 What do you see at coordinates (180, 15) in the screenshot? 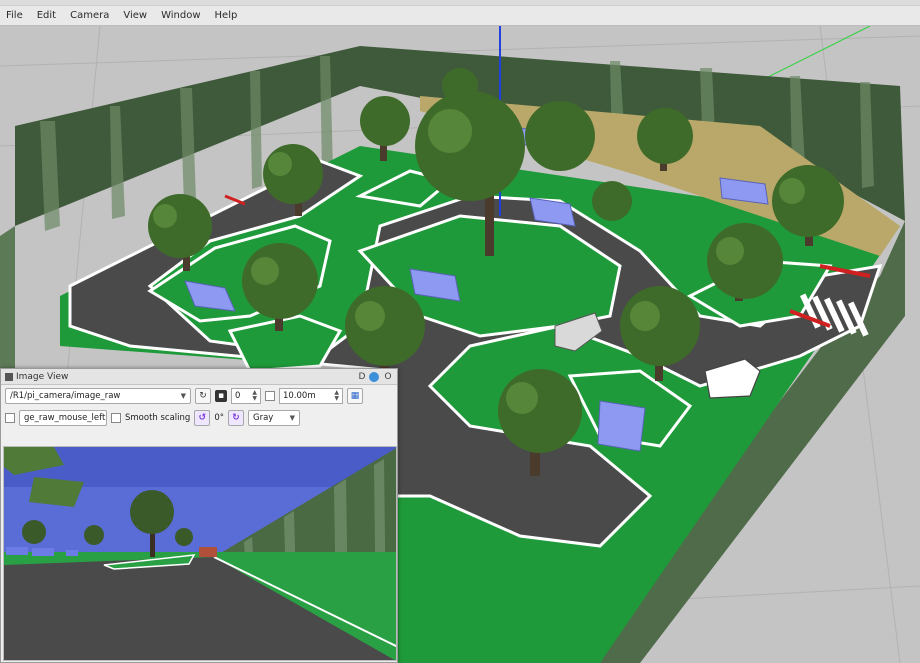
I see `menu-window: Window` at bounding box center [180, 15].